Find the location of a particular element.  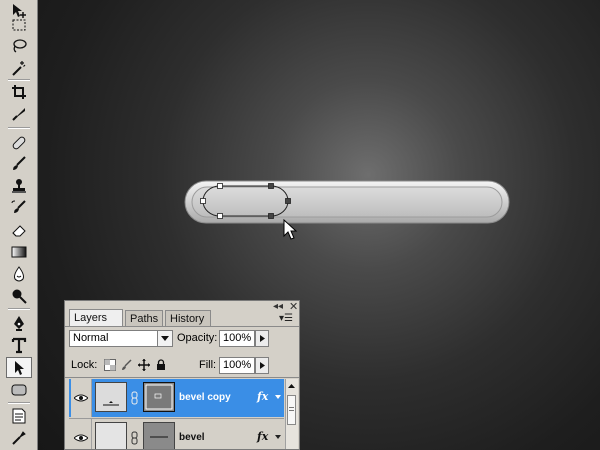

lock-image-pixels-icon is located at coordinates (127, 365).